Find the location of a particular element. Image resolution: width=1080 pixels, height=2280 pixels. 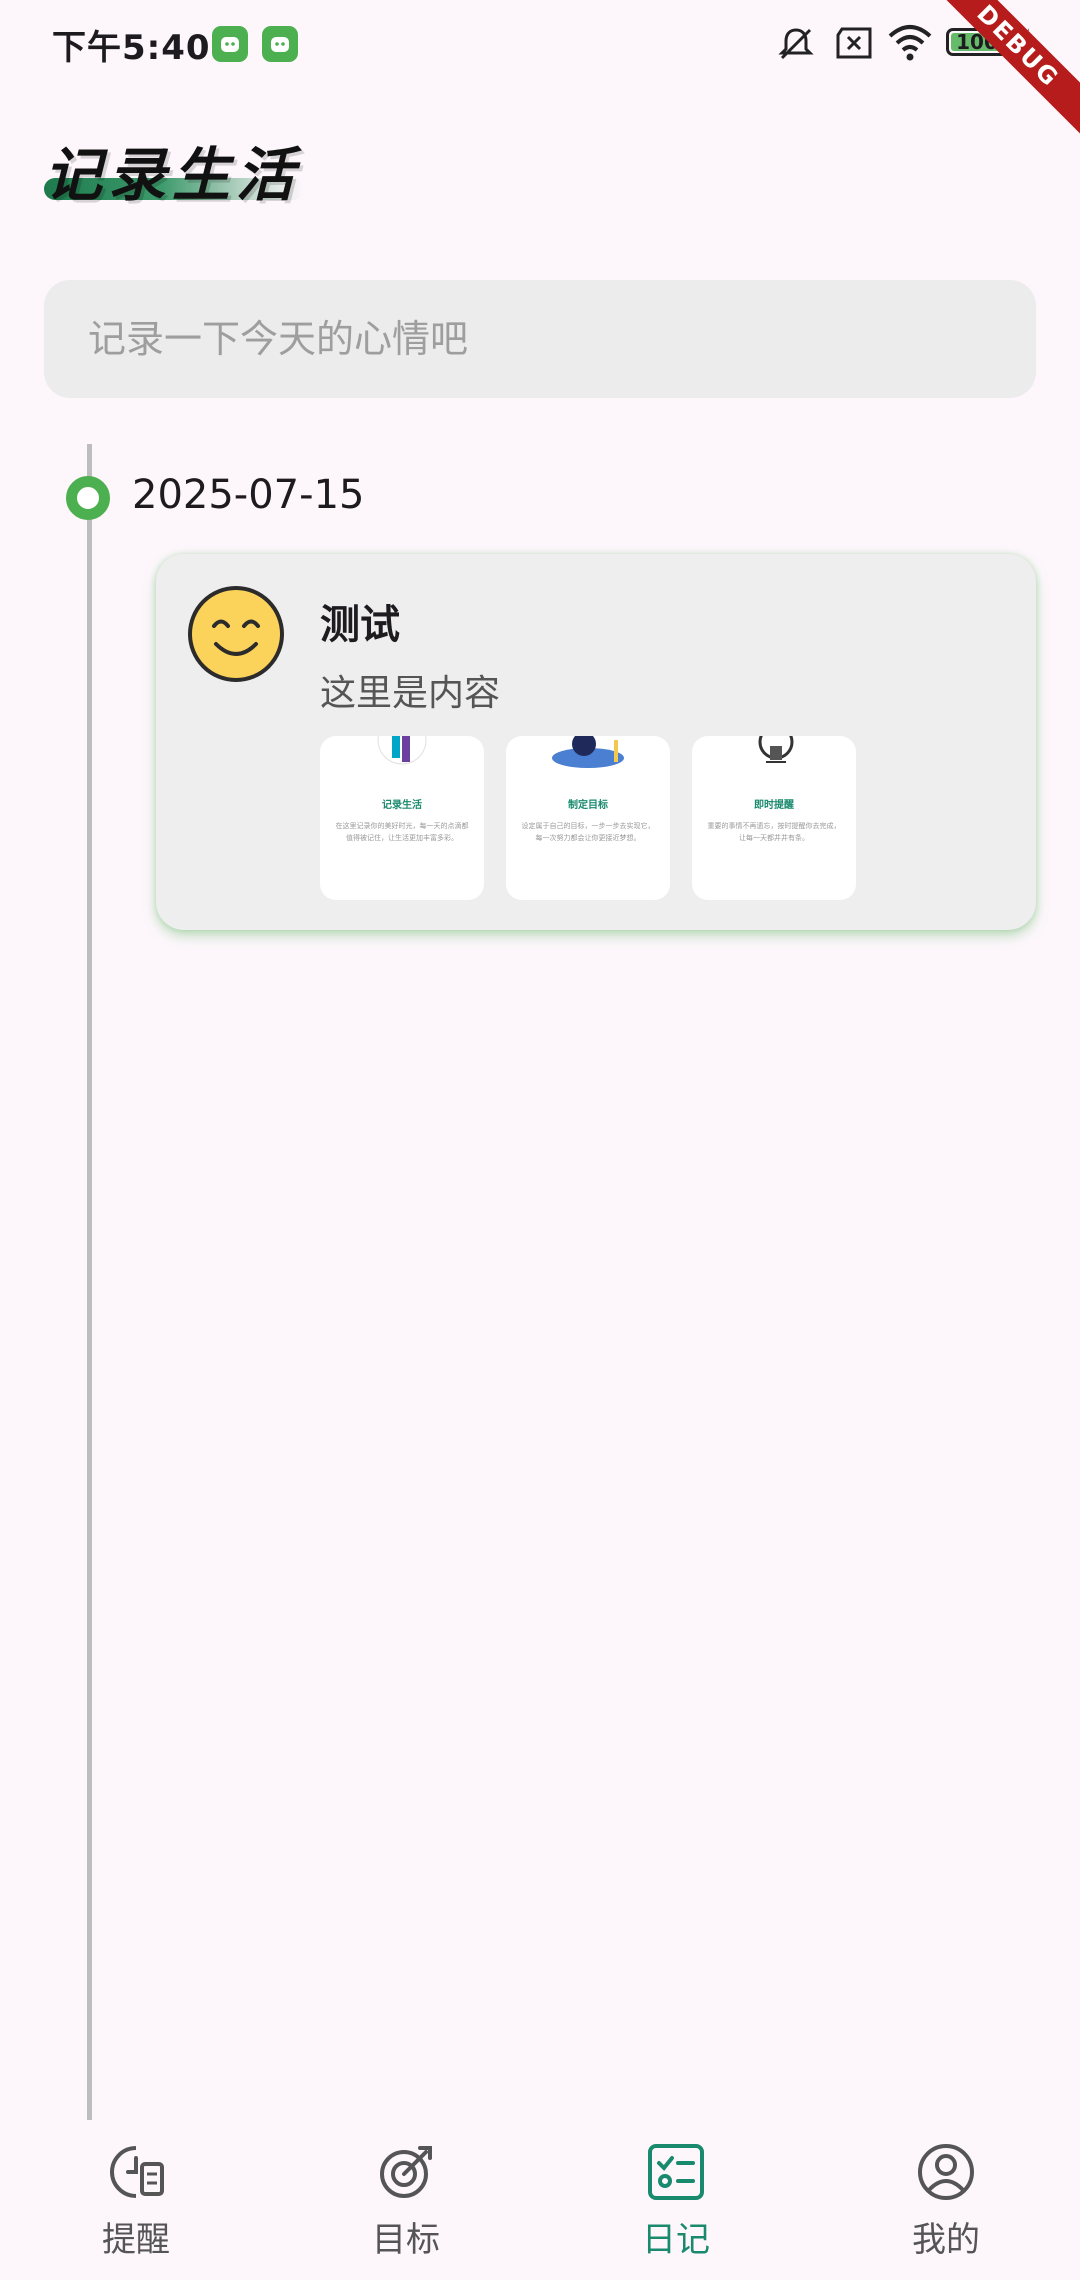

thumbnail-text: 重要的事情不再遗忘，按时提醒你去完成，让每一天都井井有条。 is located at coordinates (774, 832).